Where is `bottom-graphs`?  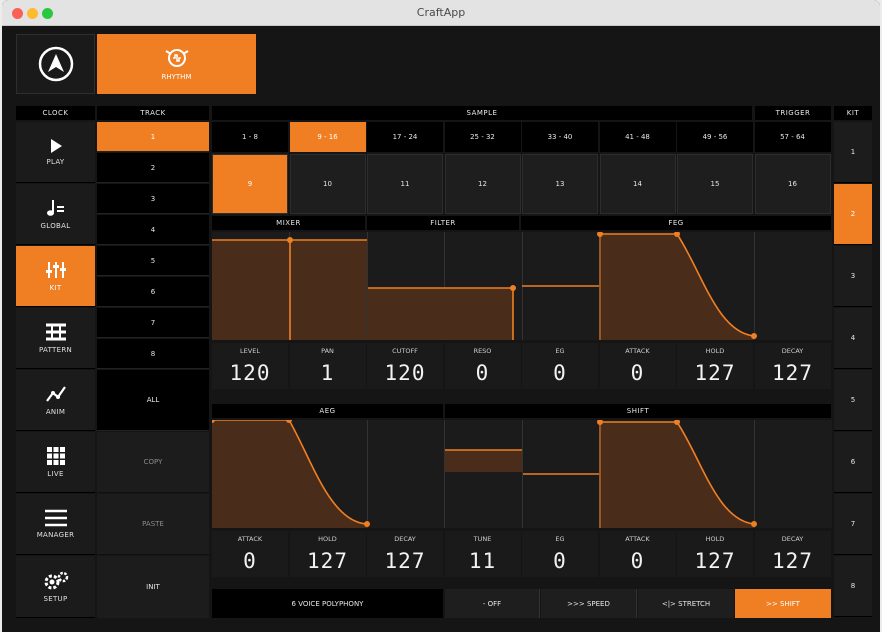 bottom-graphs is located at coordinates (522, 474).